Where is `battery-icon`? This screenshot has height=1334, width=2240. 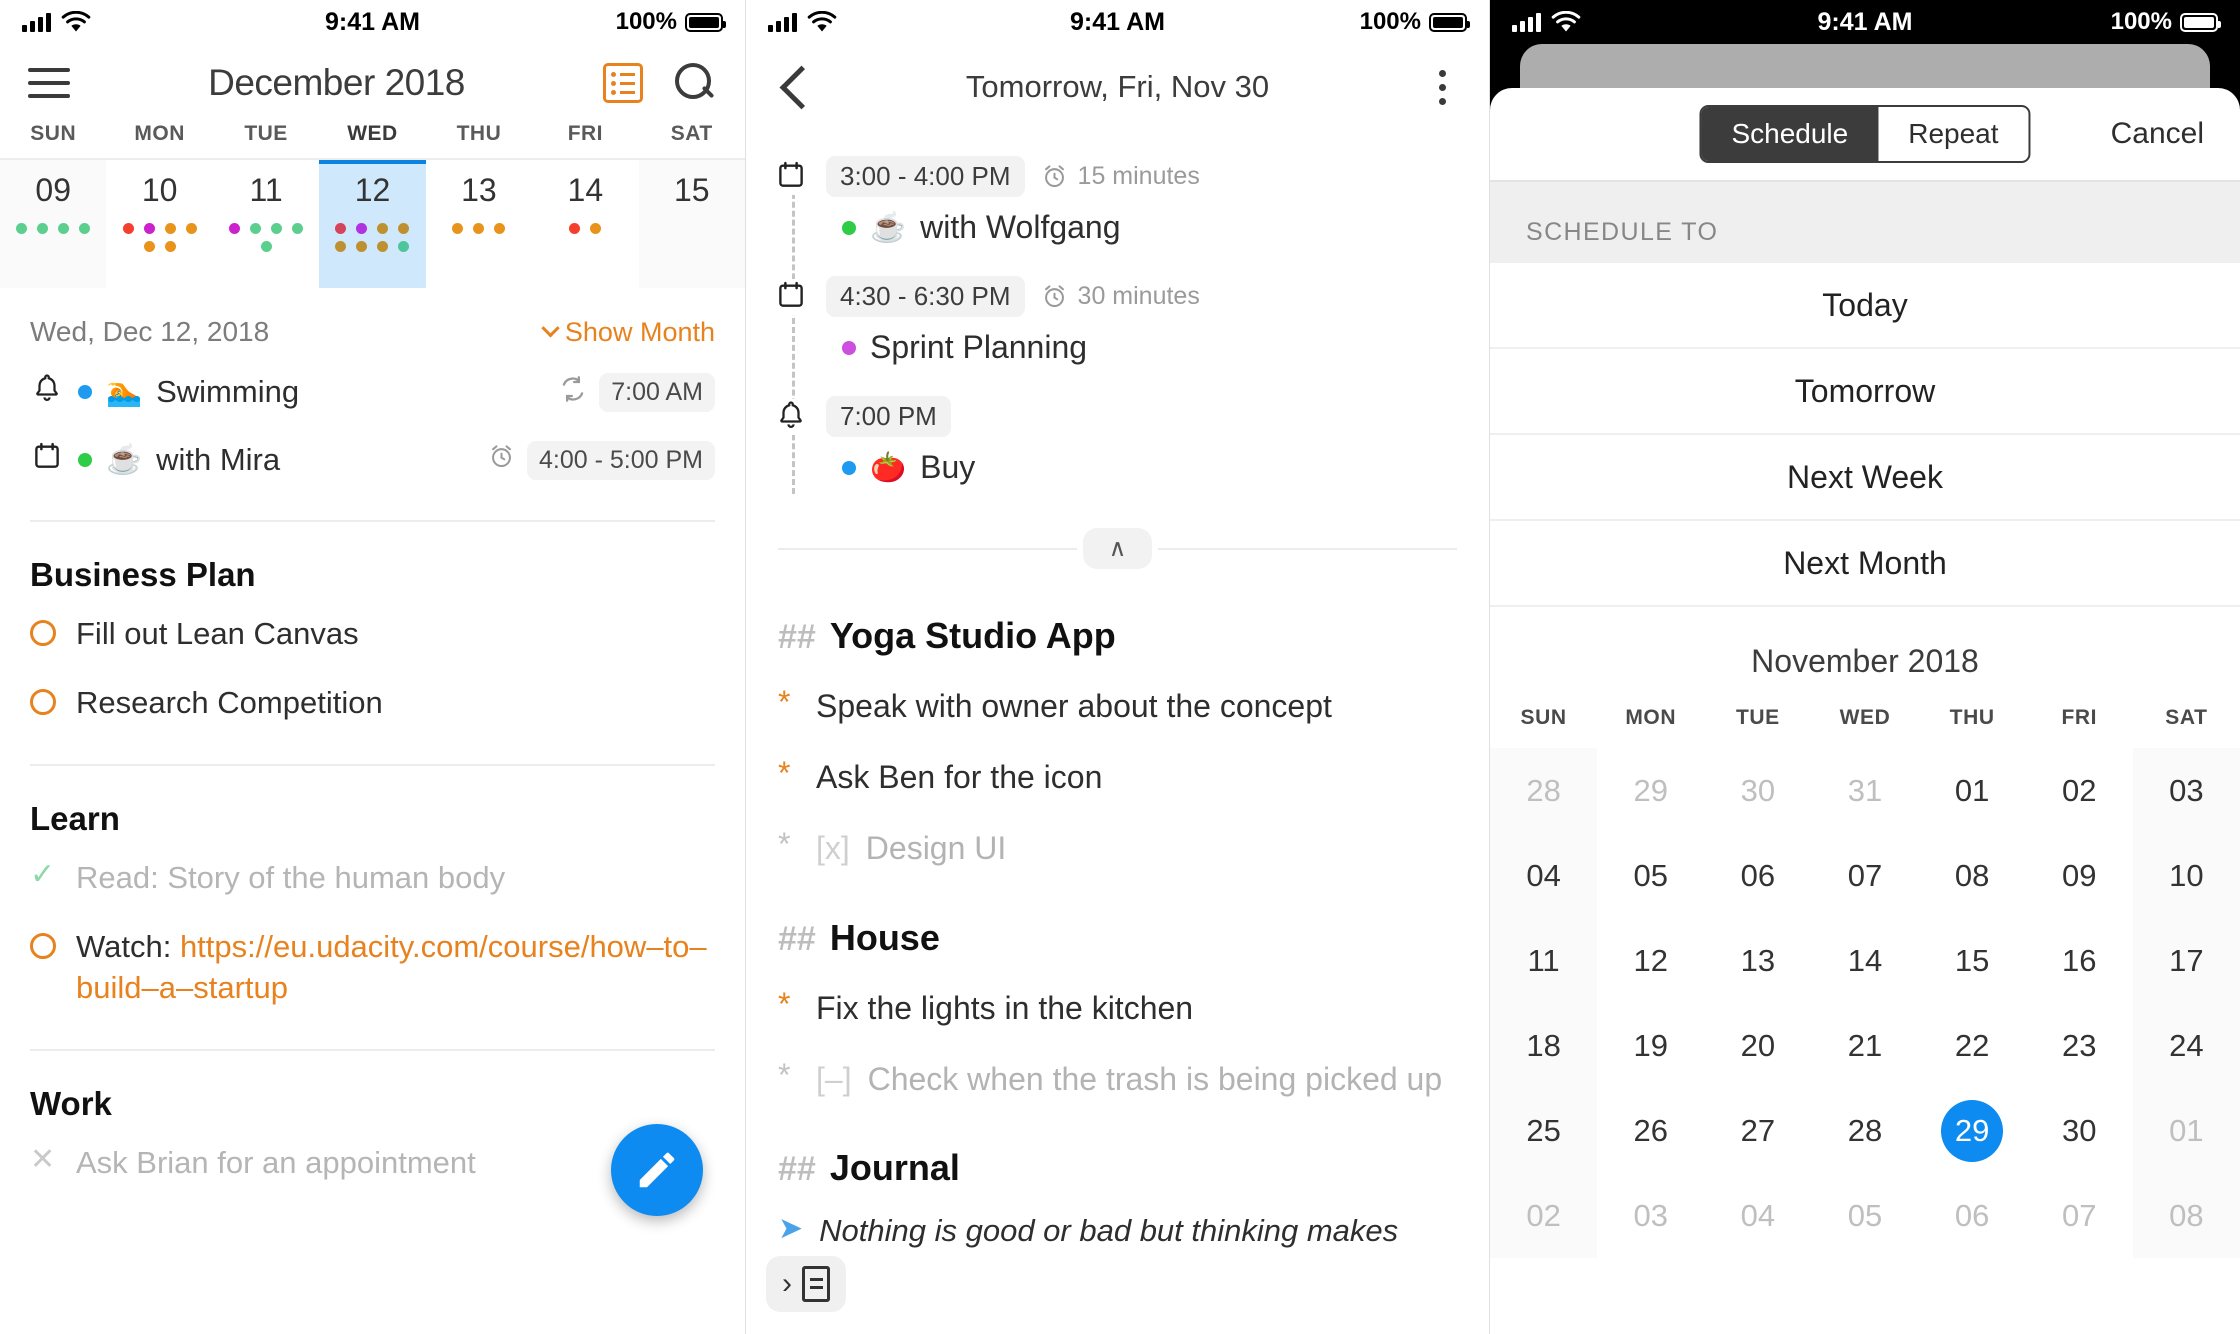
battery-icon is located at coordinates (1449, 22).